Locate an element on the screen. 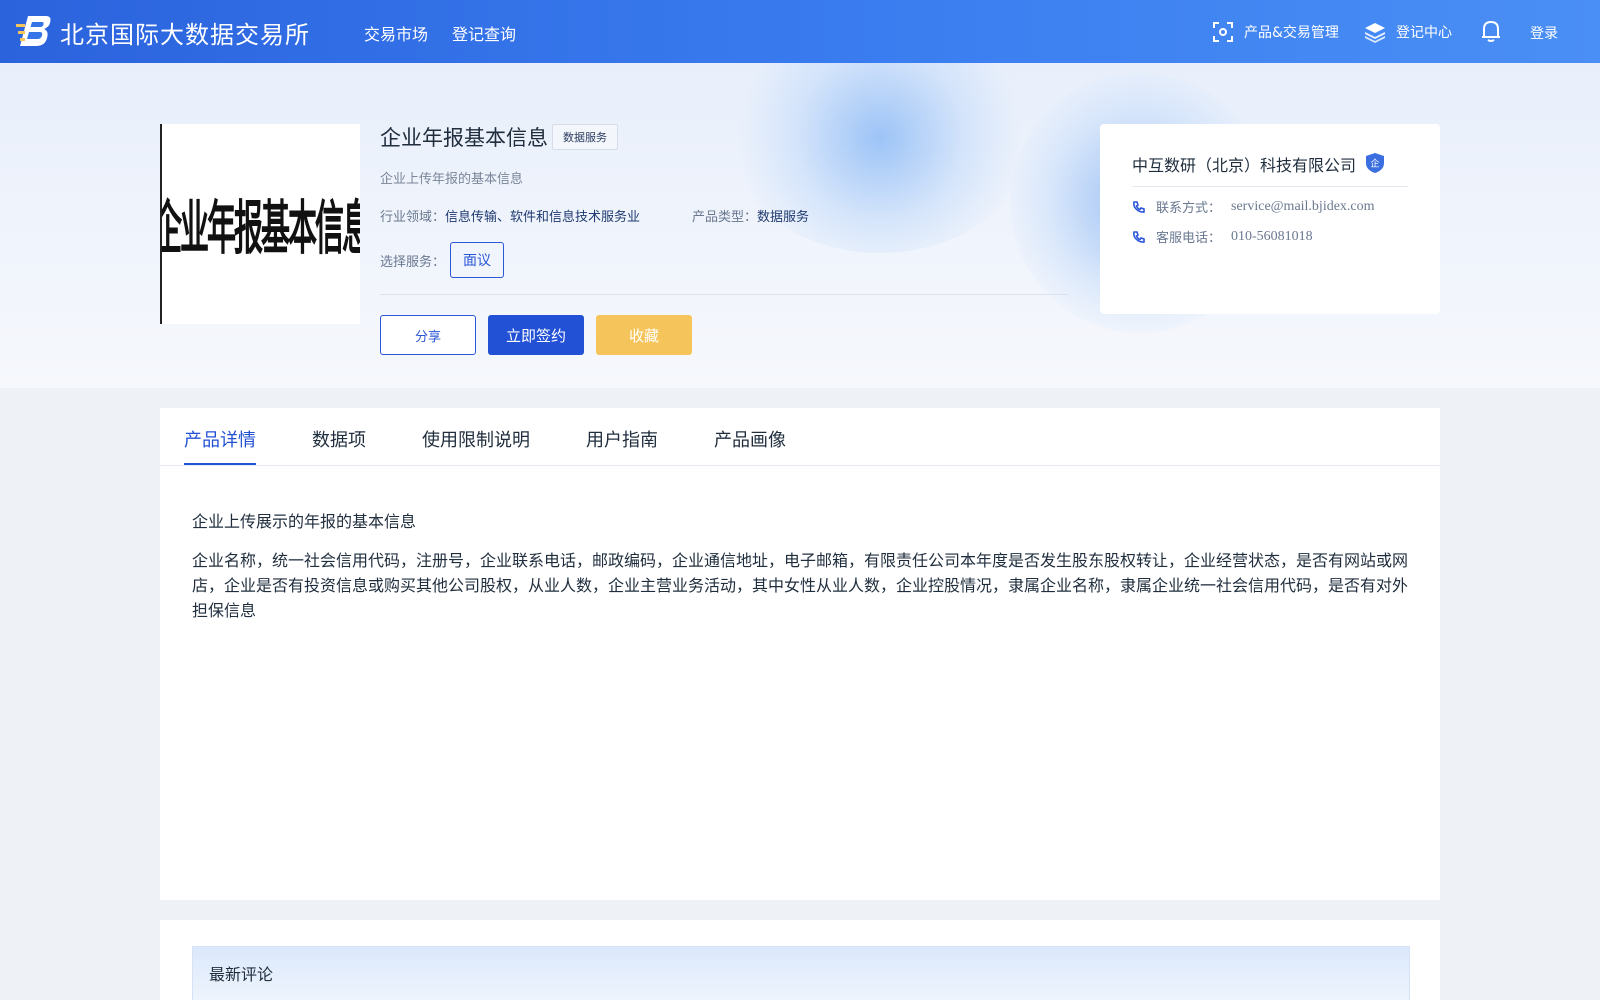  select-service-label: 选择服务： is located at coordinates (413, 262).